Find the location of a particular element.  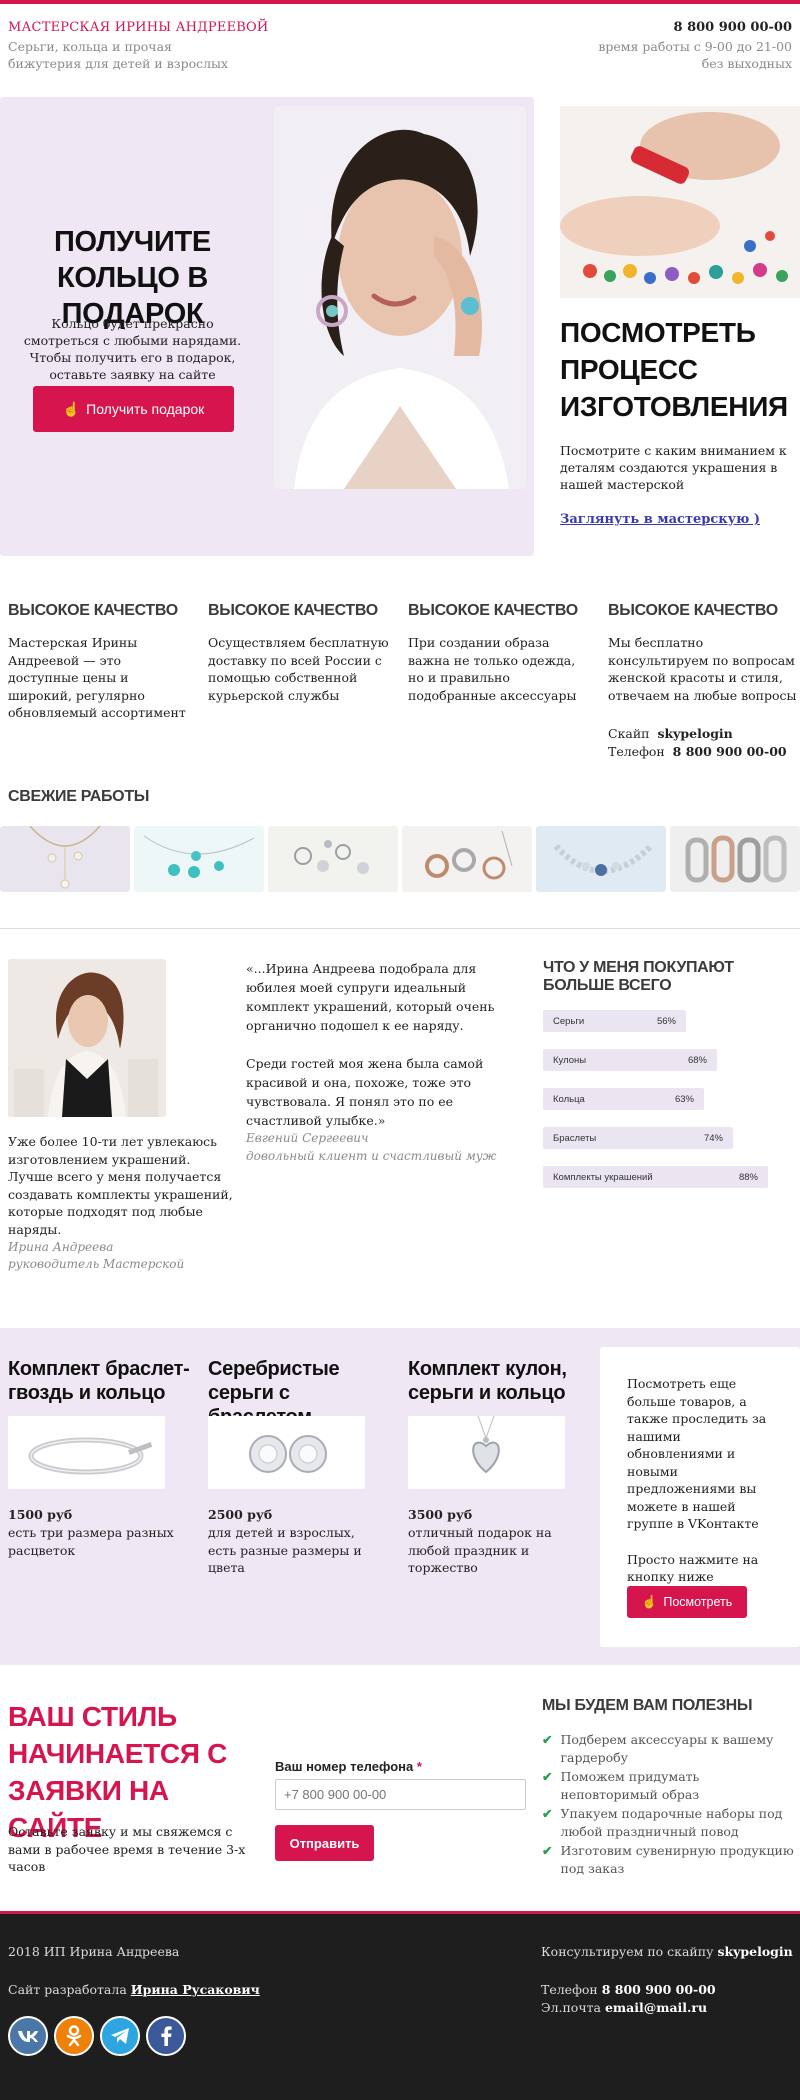

benefit-text: Изготовим сувенирную продукцию под заказ is located at coordinates (677, 1859).